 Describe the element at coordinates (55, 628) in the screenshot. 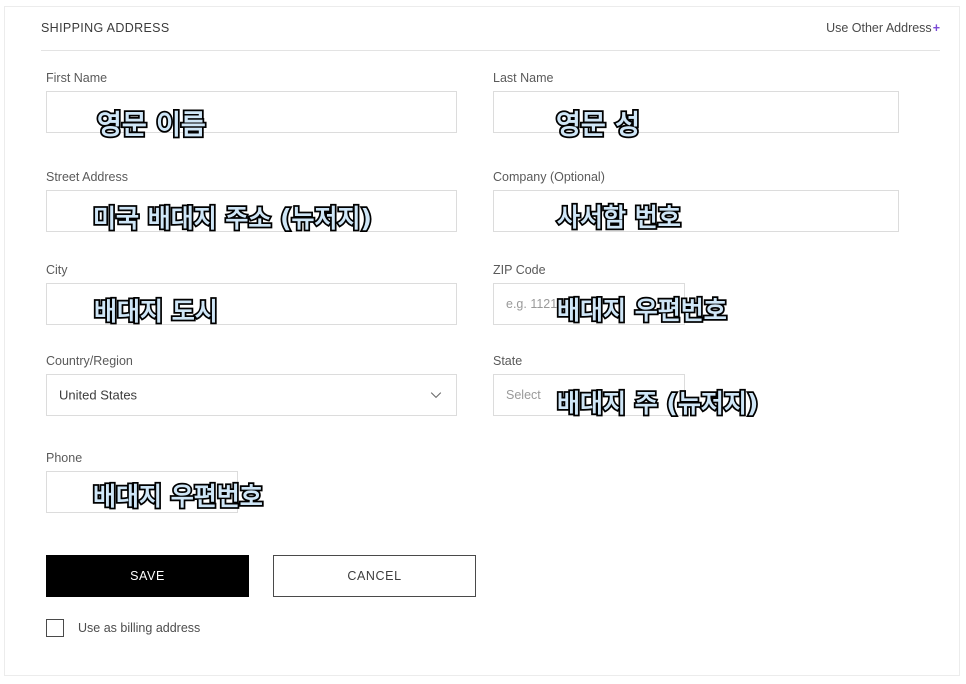

I see `use-as-billing-address-checkbox` at that location.